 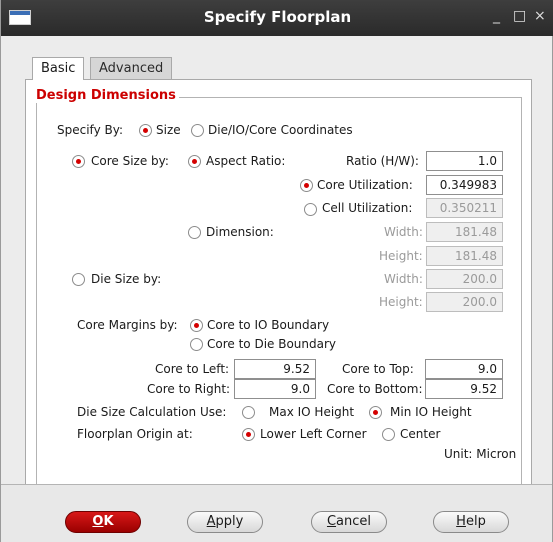 I want to click on core-width-input: 181.48, so click(x=464, y=232).